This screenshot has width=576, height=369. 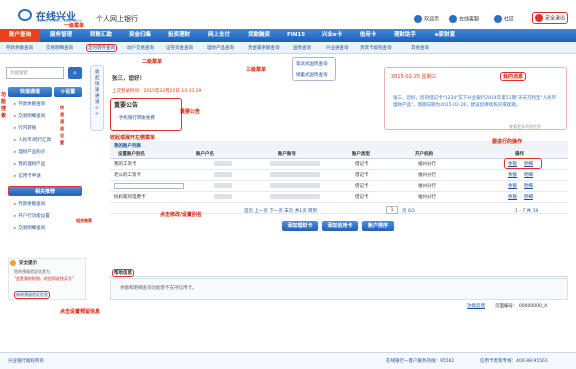 What do you see at coordinates (280, 211) in the screenshot?
I see `pager: 首页 上一页 下一页 末页 共1页 转到` at bounding box center [280, 211].